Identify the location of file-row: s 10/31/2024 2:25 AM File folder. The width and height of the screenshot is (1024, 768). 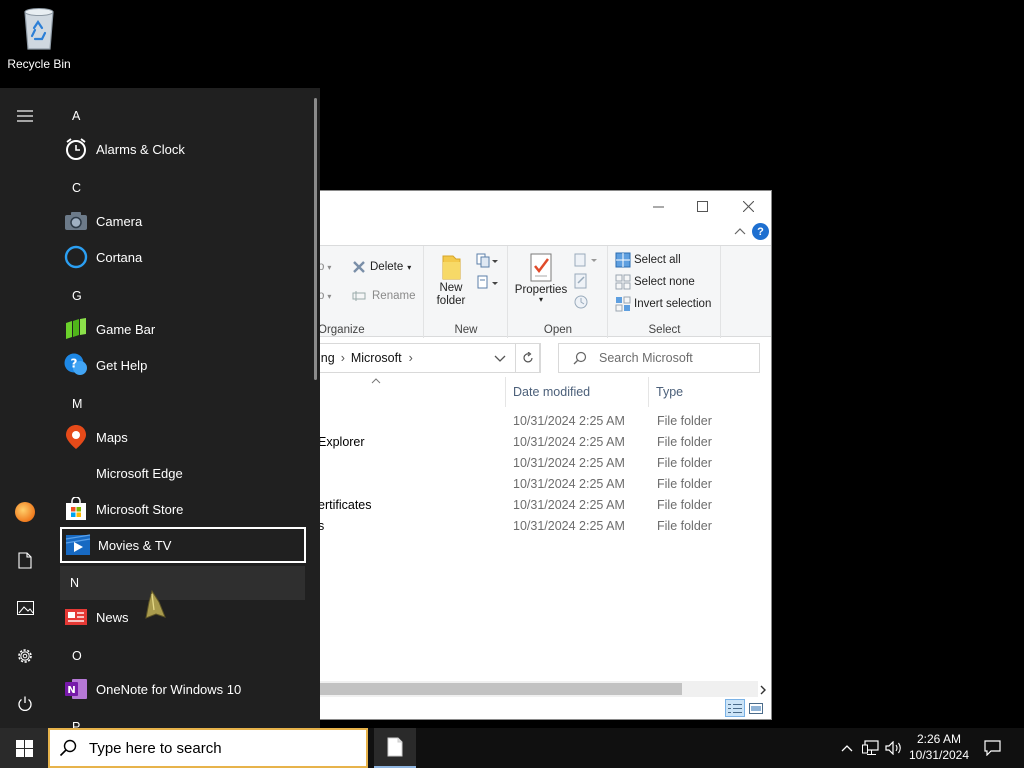
(544, 526).